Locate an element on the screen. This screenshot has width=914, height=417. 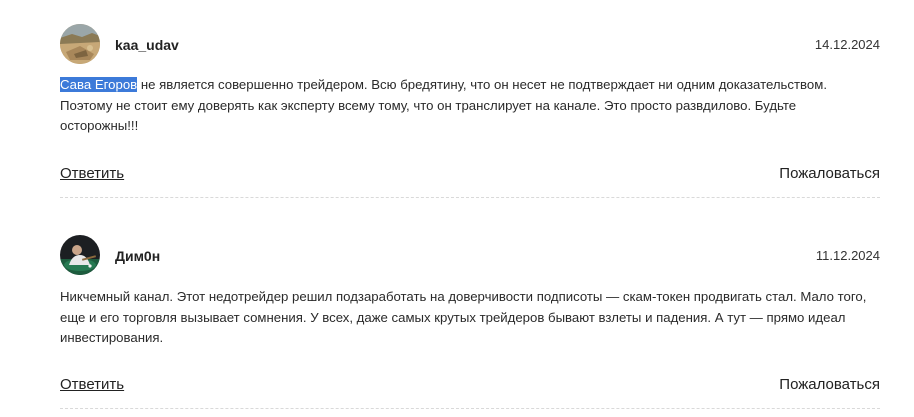
comment-actions: Ответить Пожаловаться is located at coordinates (470, 385).